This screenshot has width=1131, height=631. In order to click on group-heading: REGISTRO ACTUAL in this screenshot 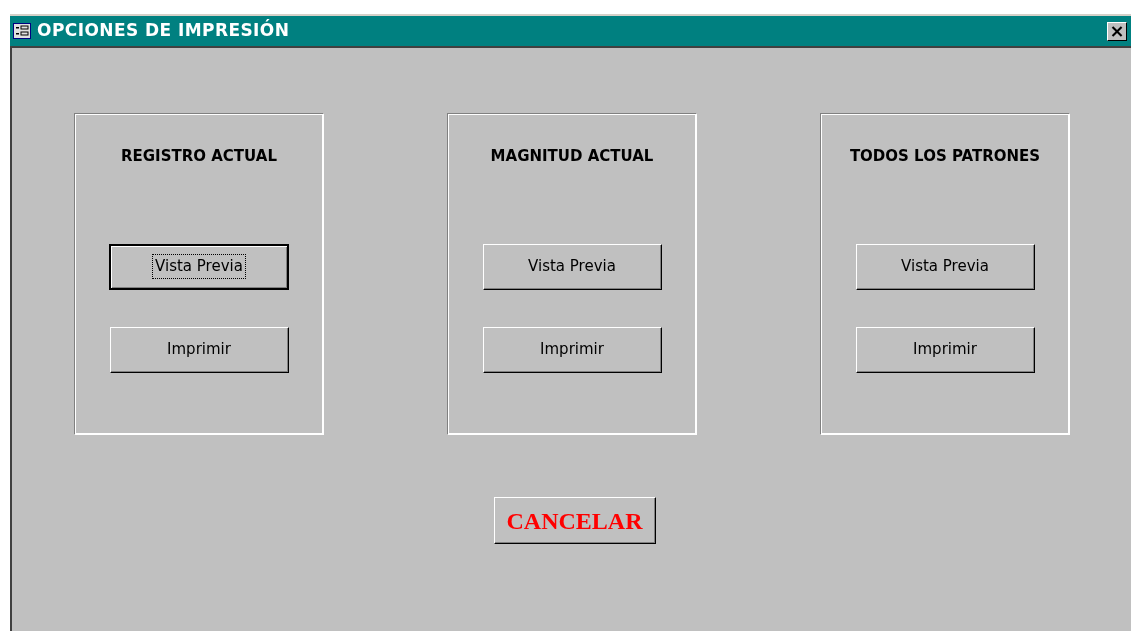, I will do `click(199, 156)`.